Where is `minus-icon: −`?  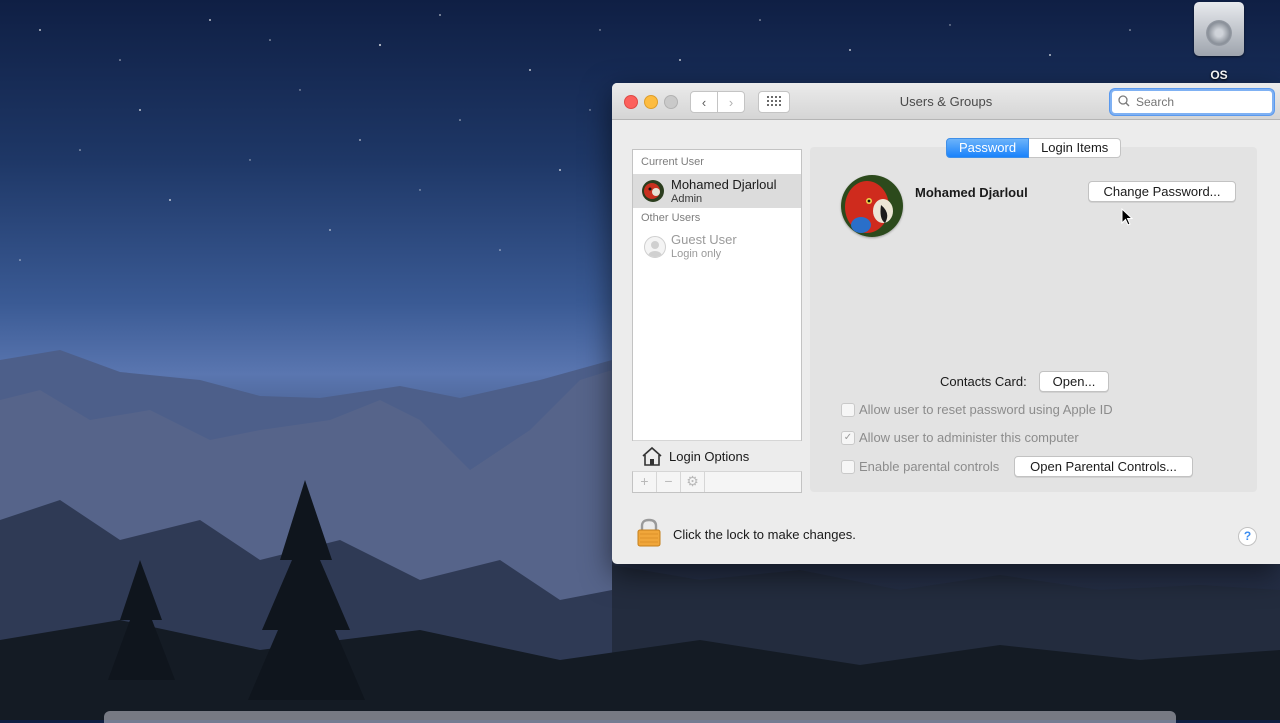
minus-icon: − is located at coordinates (668, 481).